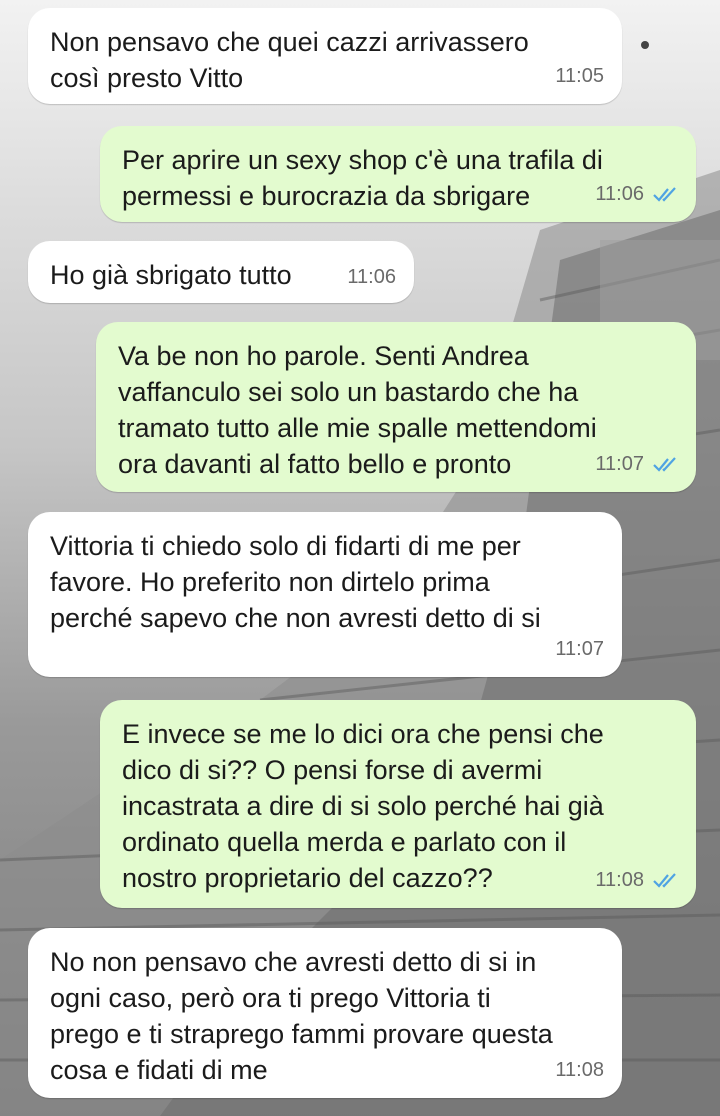  I want to click on message-meta: 11:05, so click(579, 76).